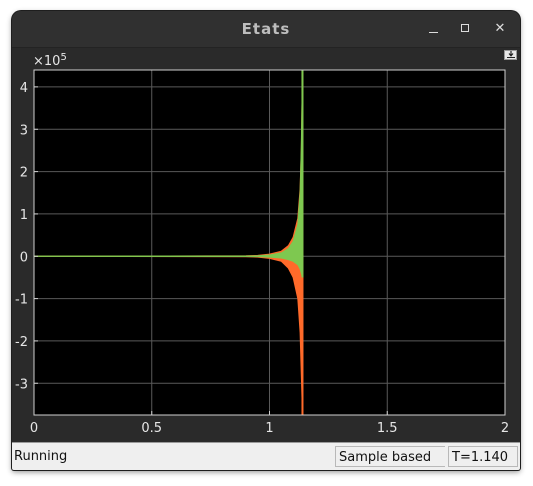 This screenshot has width=533, height=486. I want to click on exponent-label: ×105, so click(50, 60).